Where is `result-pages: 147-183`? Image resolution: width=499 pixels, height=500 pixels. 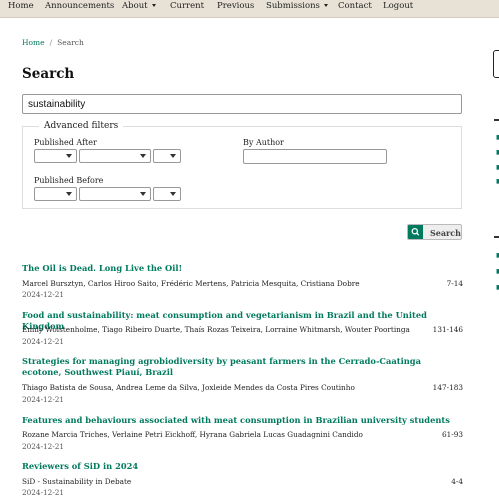
result-pages: 147-183 is located at coordinates (447, 387).